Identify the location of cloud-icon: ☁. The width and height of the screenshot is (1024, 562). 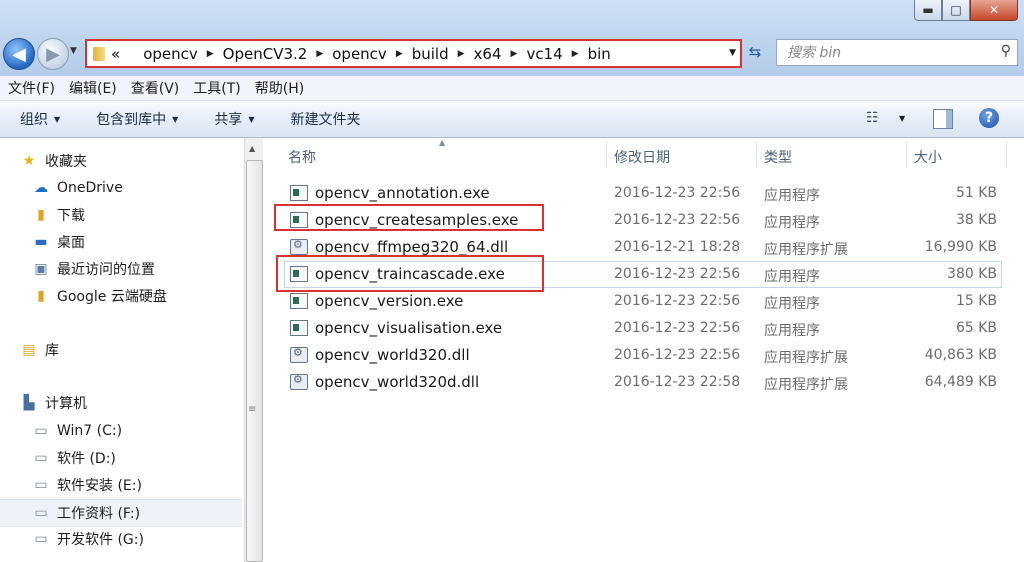
(41, 188).